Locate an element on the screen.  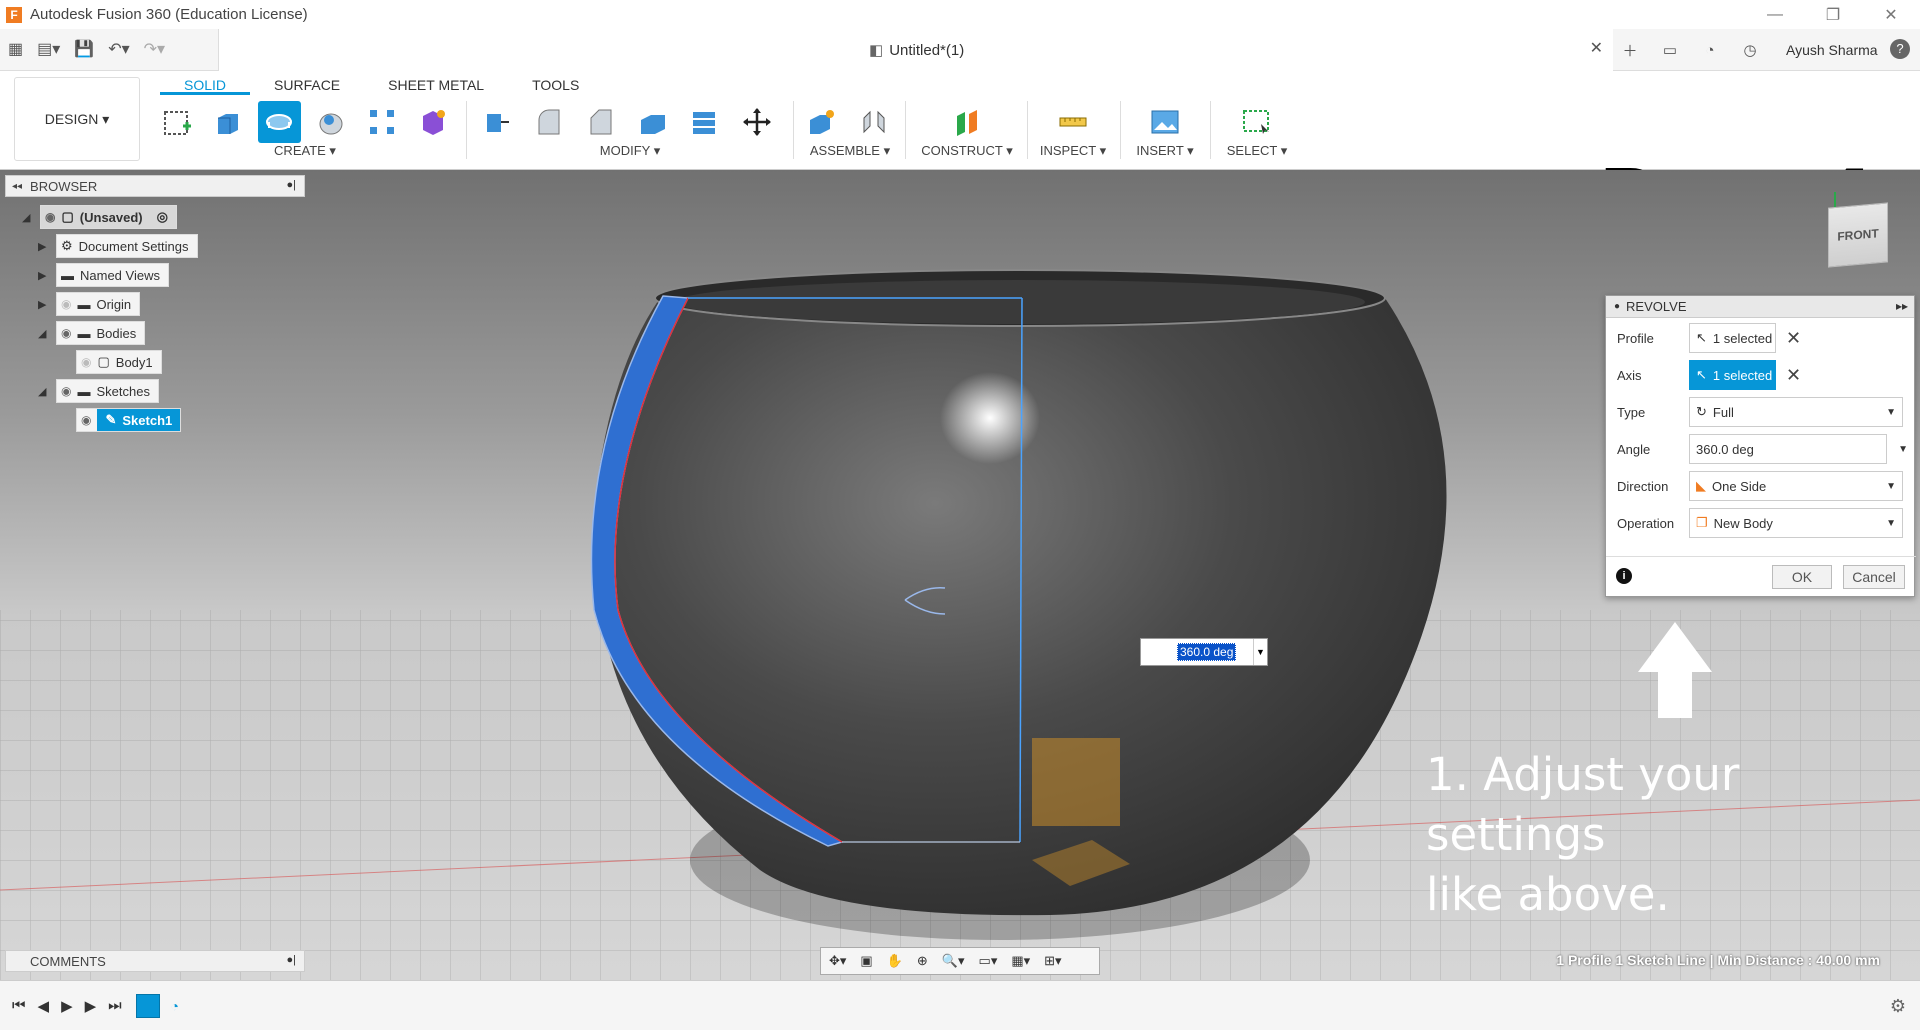
operation-select: ❐ New Body ▼ is located at coordinates (1796, 523).